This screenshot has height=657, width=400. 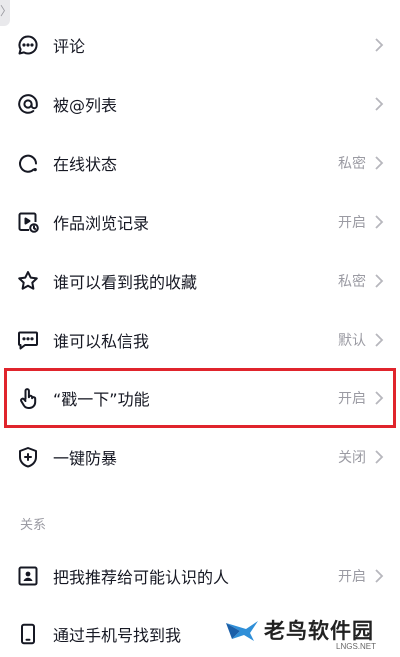 What do you see at coordinates (200, 398) in the screenshot?
I see `settings-row-poke-feature: “戳一下”功能 开启` at bounding box center [200, 398].